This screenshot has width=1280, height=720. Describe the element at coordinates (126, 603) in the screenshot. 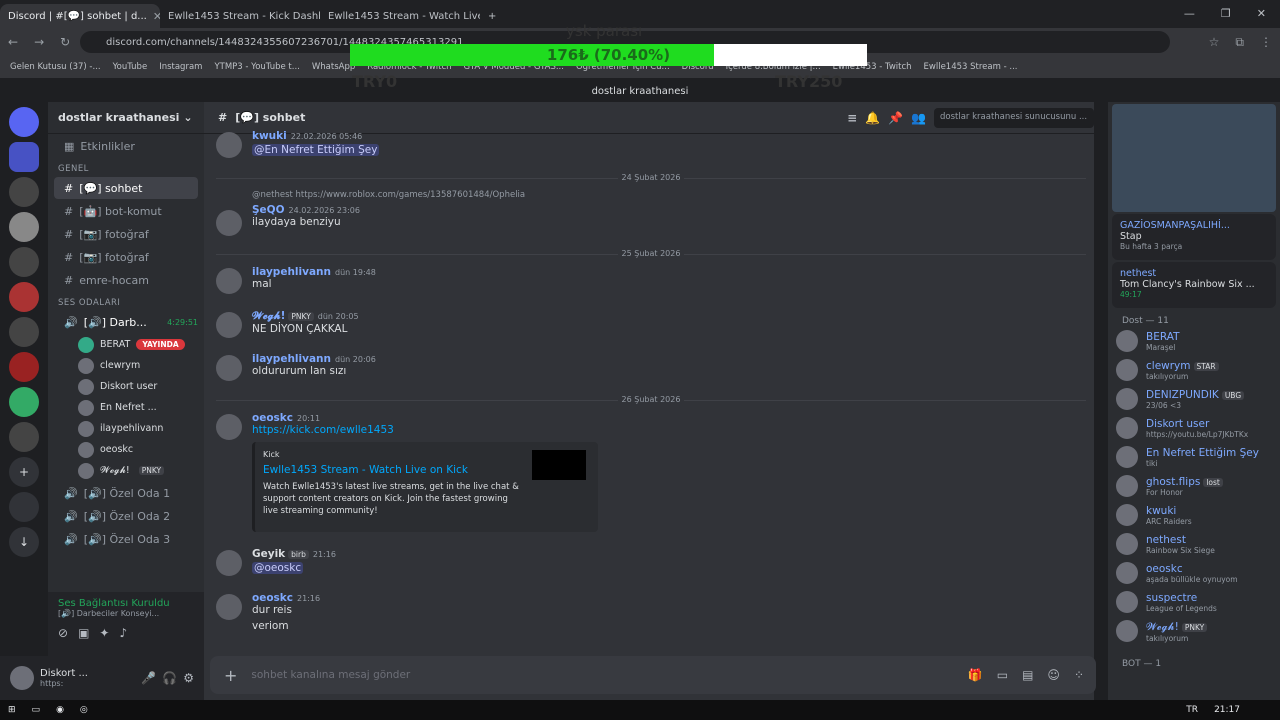

I see `voice-status: Ses Bağlantısı Kuruldu` at that location.